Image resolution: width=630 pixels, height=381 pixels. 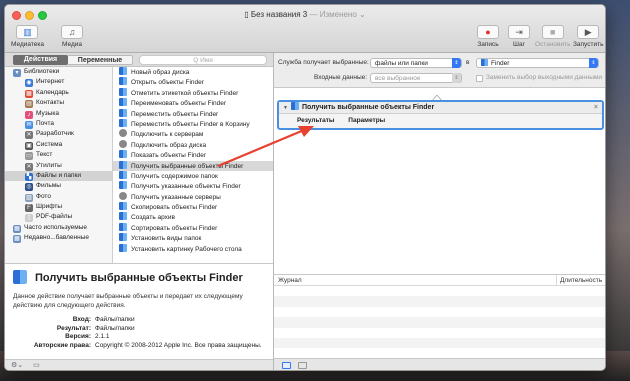 I want to click on action-card-header: ▼ Получить выбранные объекты Finder ×, so click(x=440, y=108).